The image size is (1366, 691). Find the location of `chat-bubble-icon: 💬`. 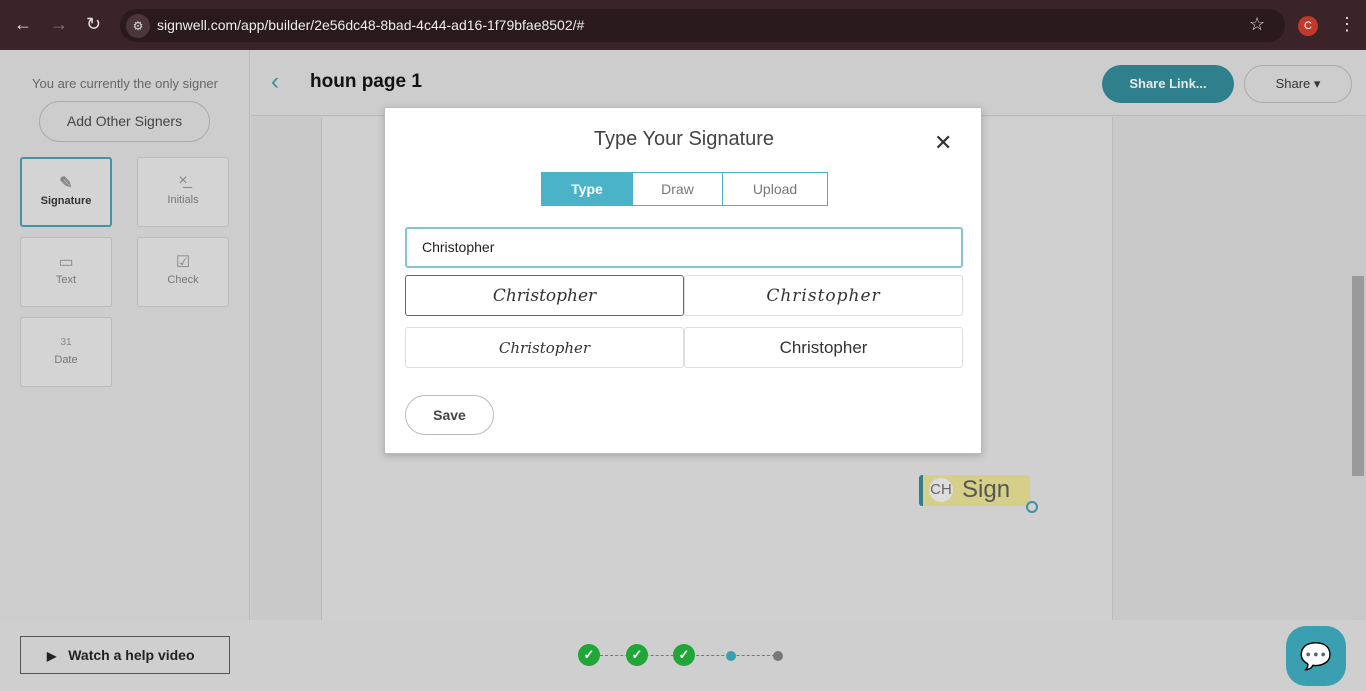

chat-bubble-icon: 💬 is located at coordinates (1316, 656).